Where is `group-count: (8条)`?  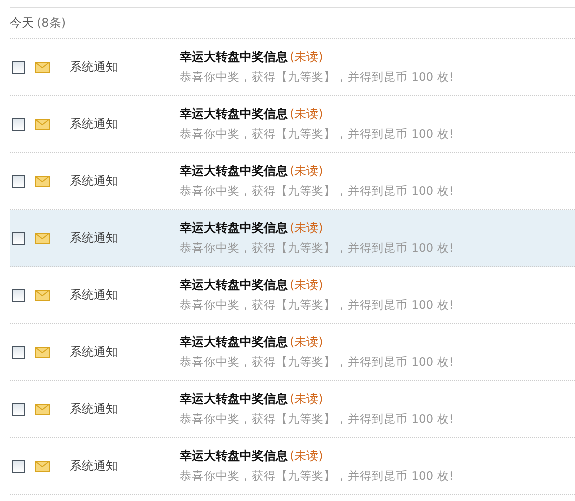 group-count: (8条) is located at coordinates (51, 23).